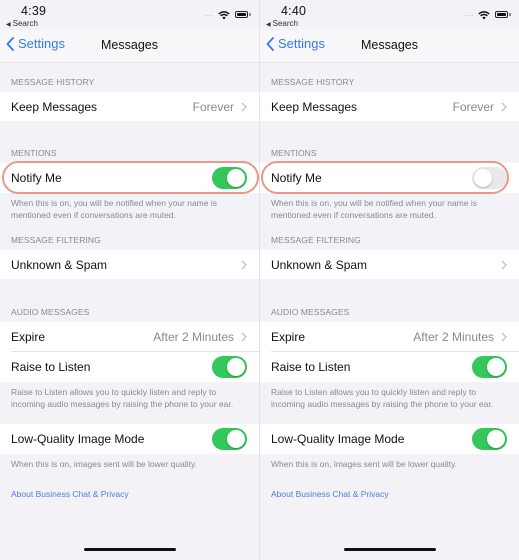  What do you see at coordinates (389, 15) in the screenshot?
I see `status-bar: 4:40 ◀ Search ····` at bounding box center [389, 15].